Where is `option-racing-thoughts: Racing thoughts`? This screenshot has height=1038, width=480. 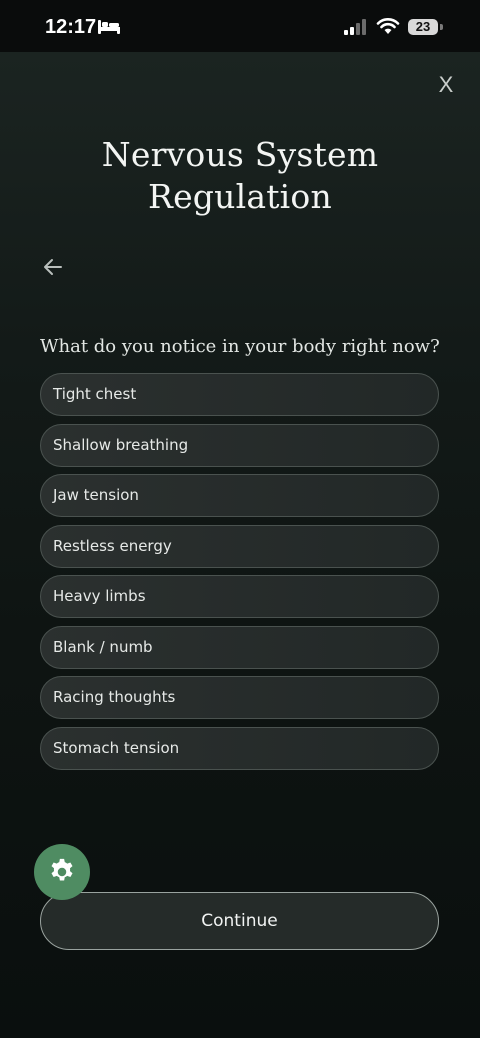 option-racing-thoughts: Racing thoughts is located at coordinates (239, 697).